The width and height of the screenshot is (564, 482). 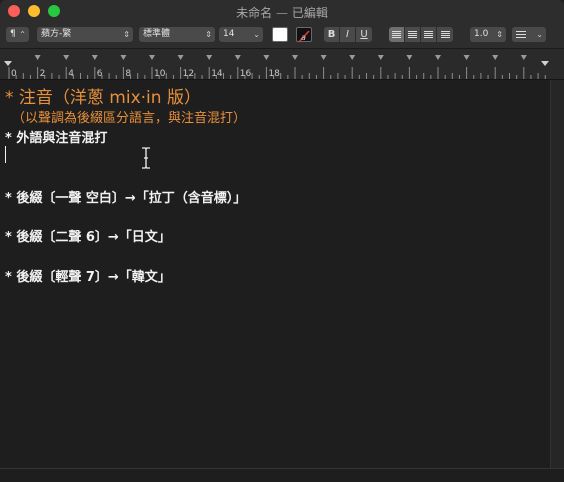 What do you see at coordinates (88, 237) in the screenshot?
I see `text-line: * 後綴〔二聲 6〕→「日文」` at bounding box center [88, 237].